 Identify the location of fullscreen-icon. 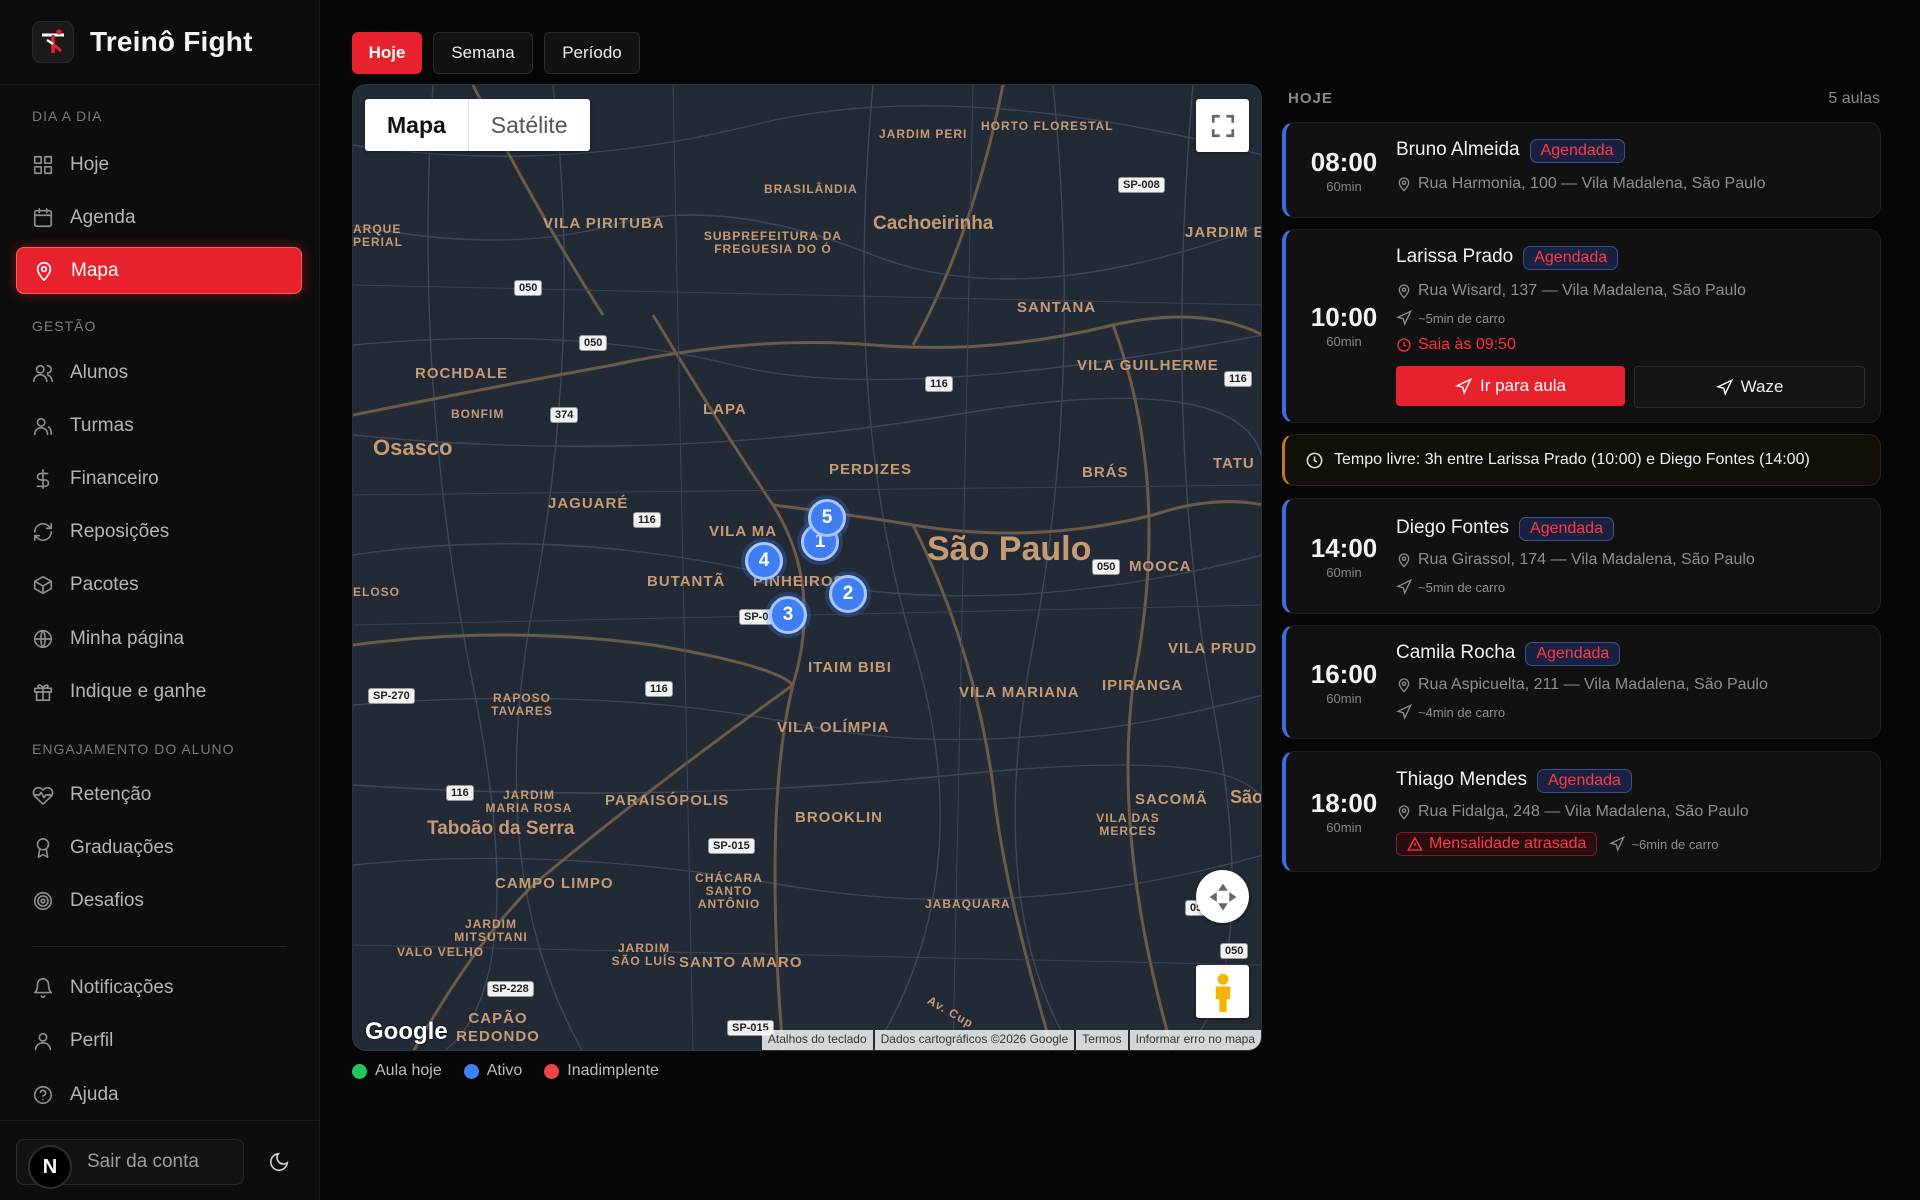
(1222, 125).